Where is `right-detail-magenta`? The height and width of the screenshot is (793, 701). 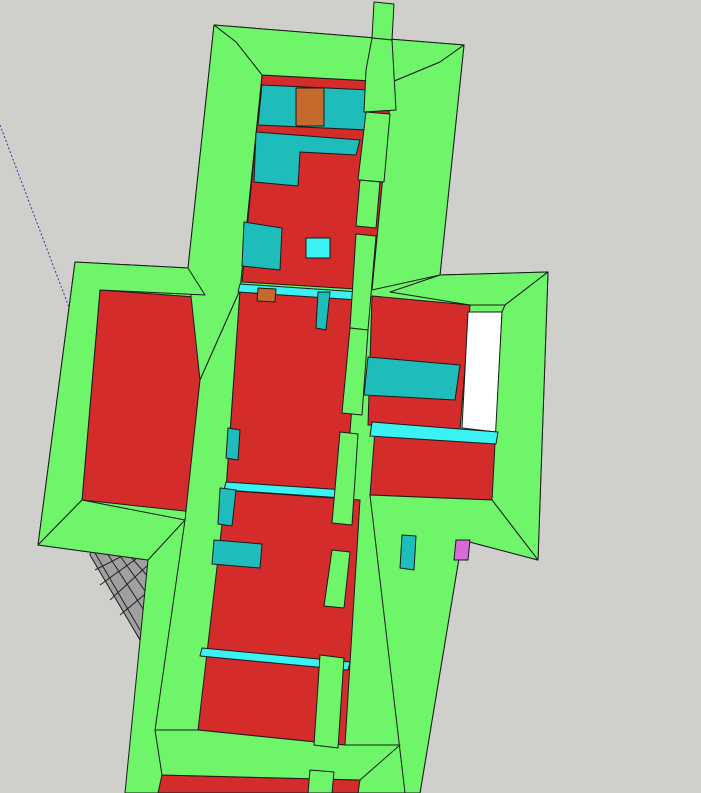 right-detail-magenta is located at coordinates (462, 550).